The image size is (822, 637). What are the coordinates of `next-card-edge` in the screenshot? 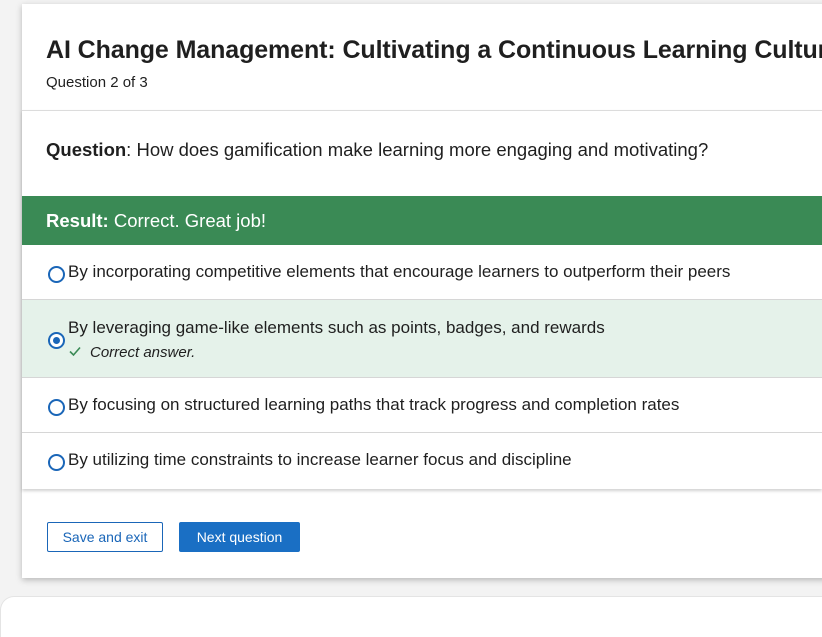 It's located at (411, 616).